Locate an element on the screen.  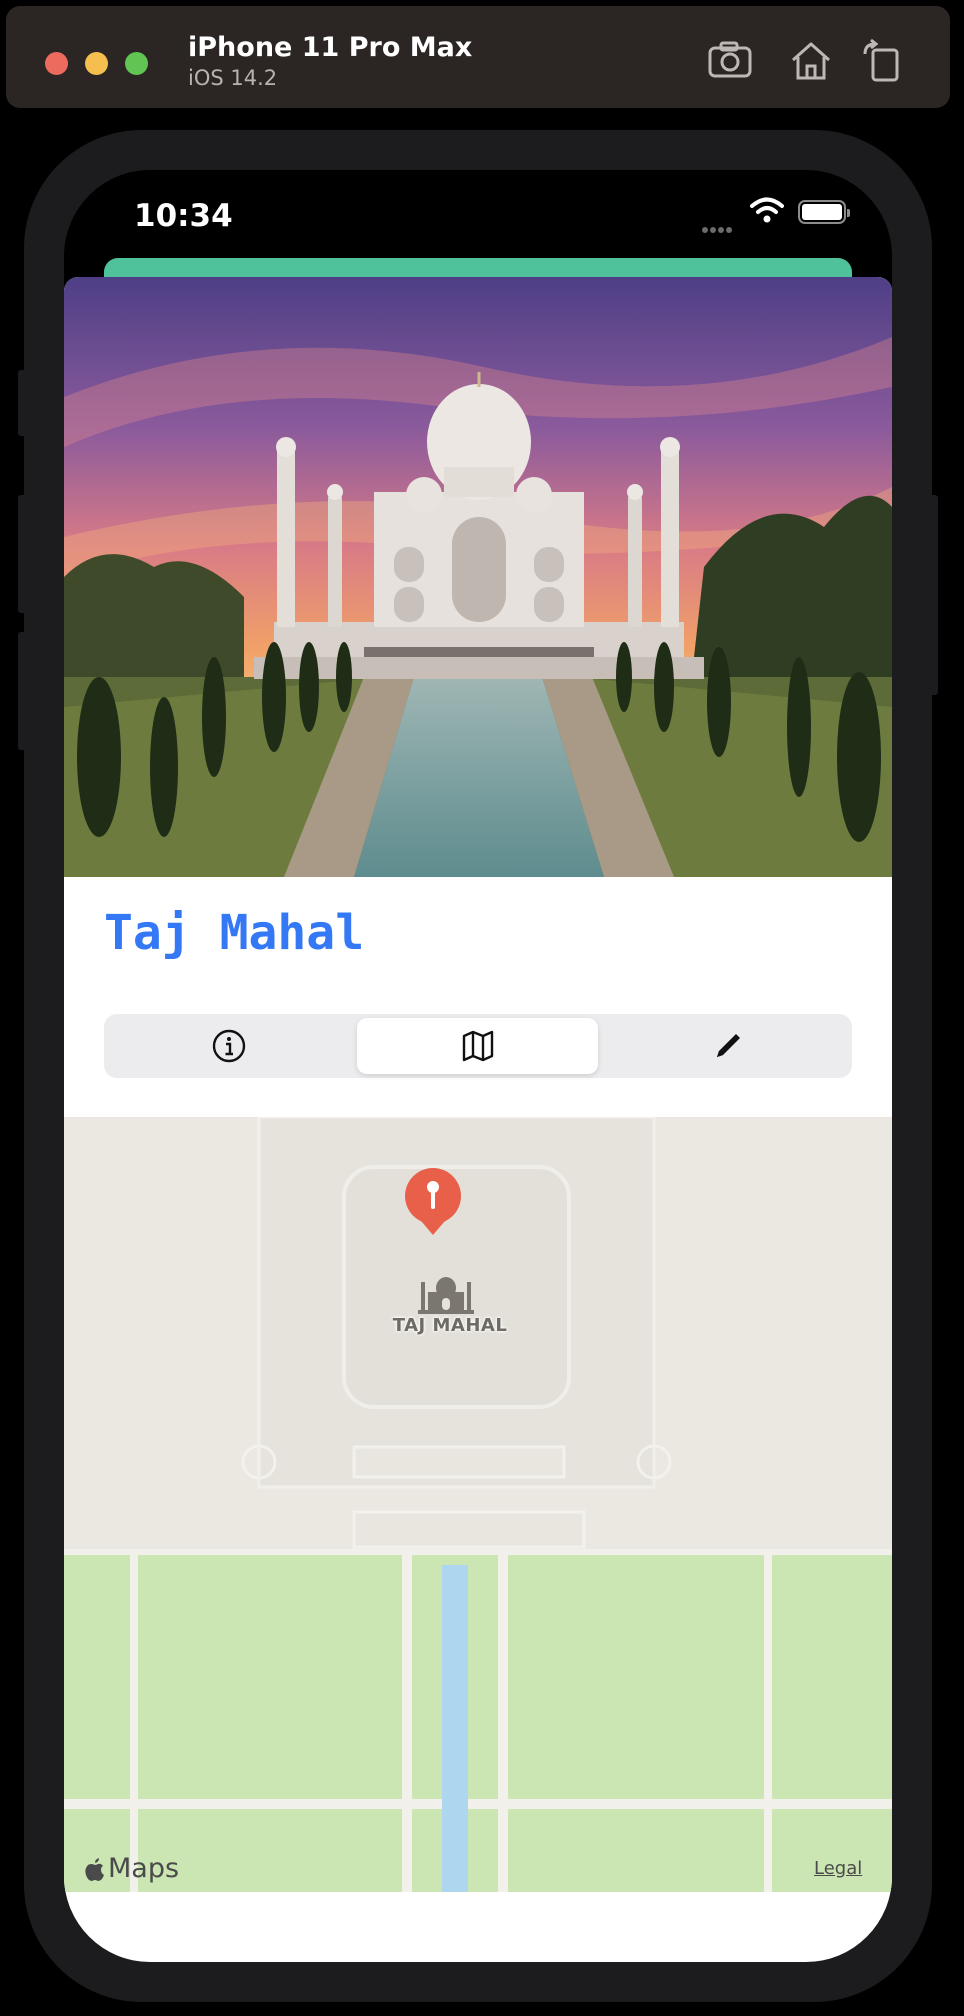
home-button is located at coordinates (811, 61).